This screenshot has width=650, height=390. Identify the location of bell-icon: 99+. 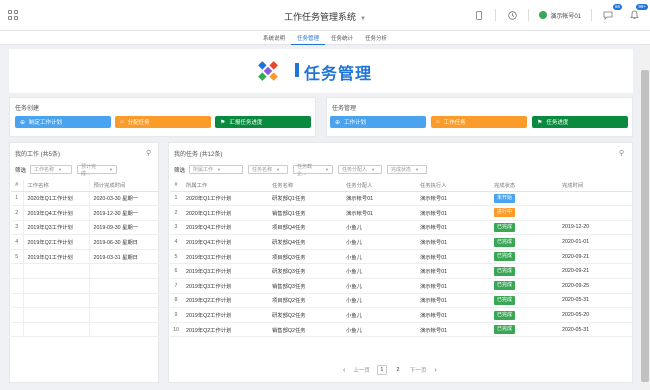
(638, 12).